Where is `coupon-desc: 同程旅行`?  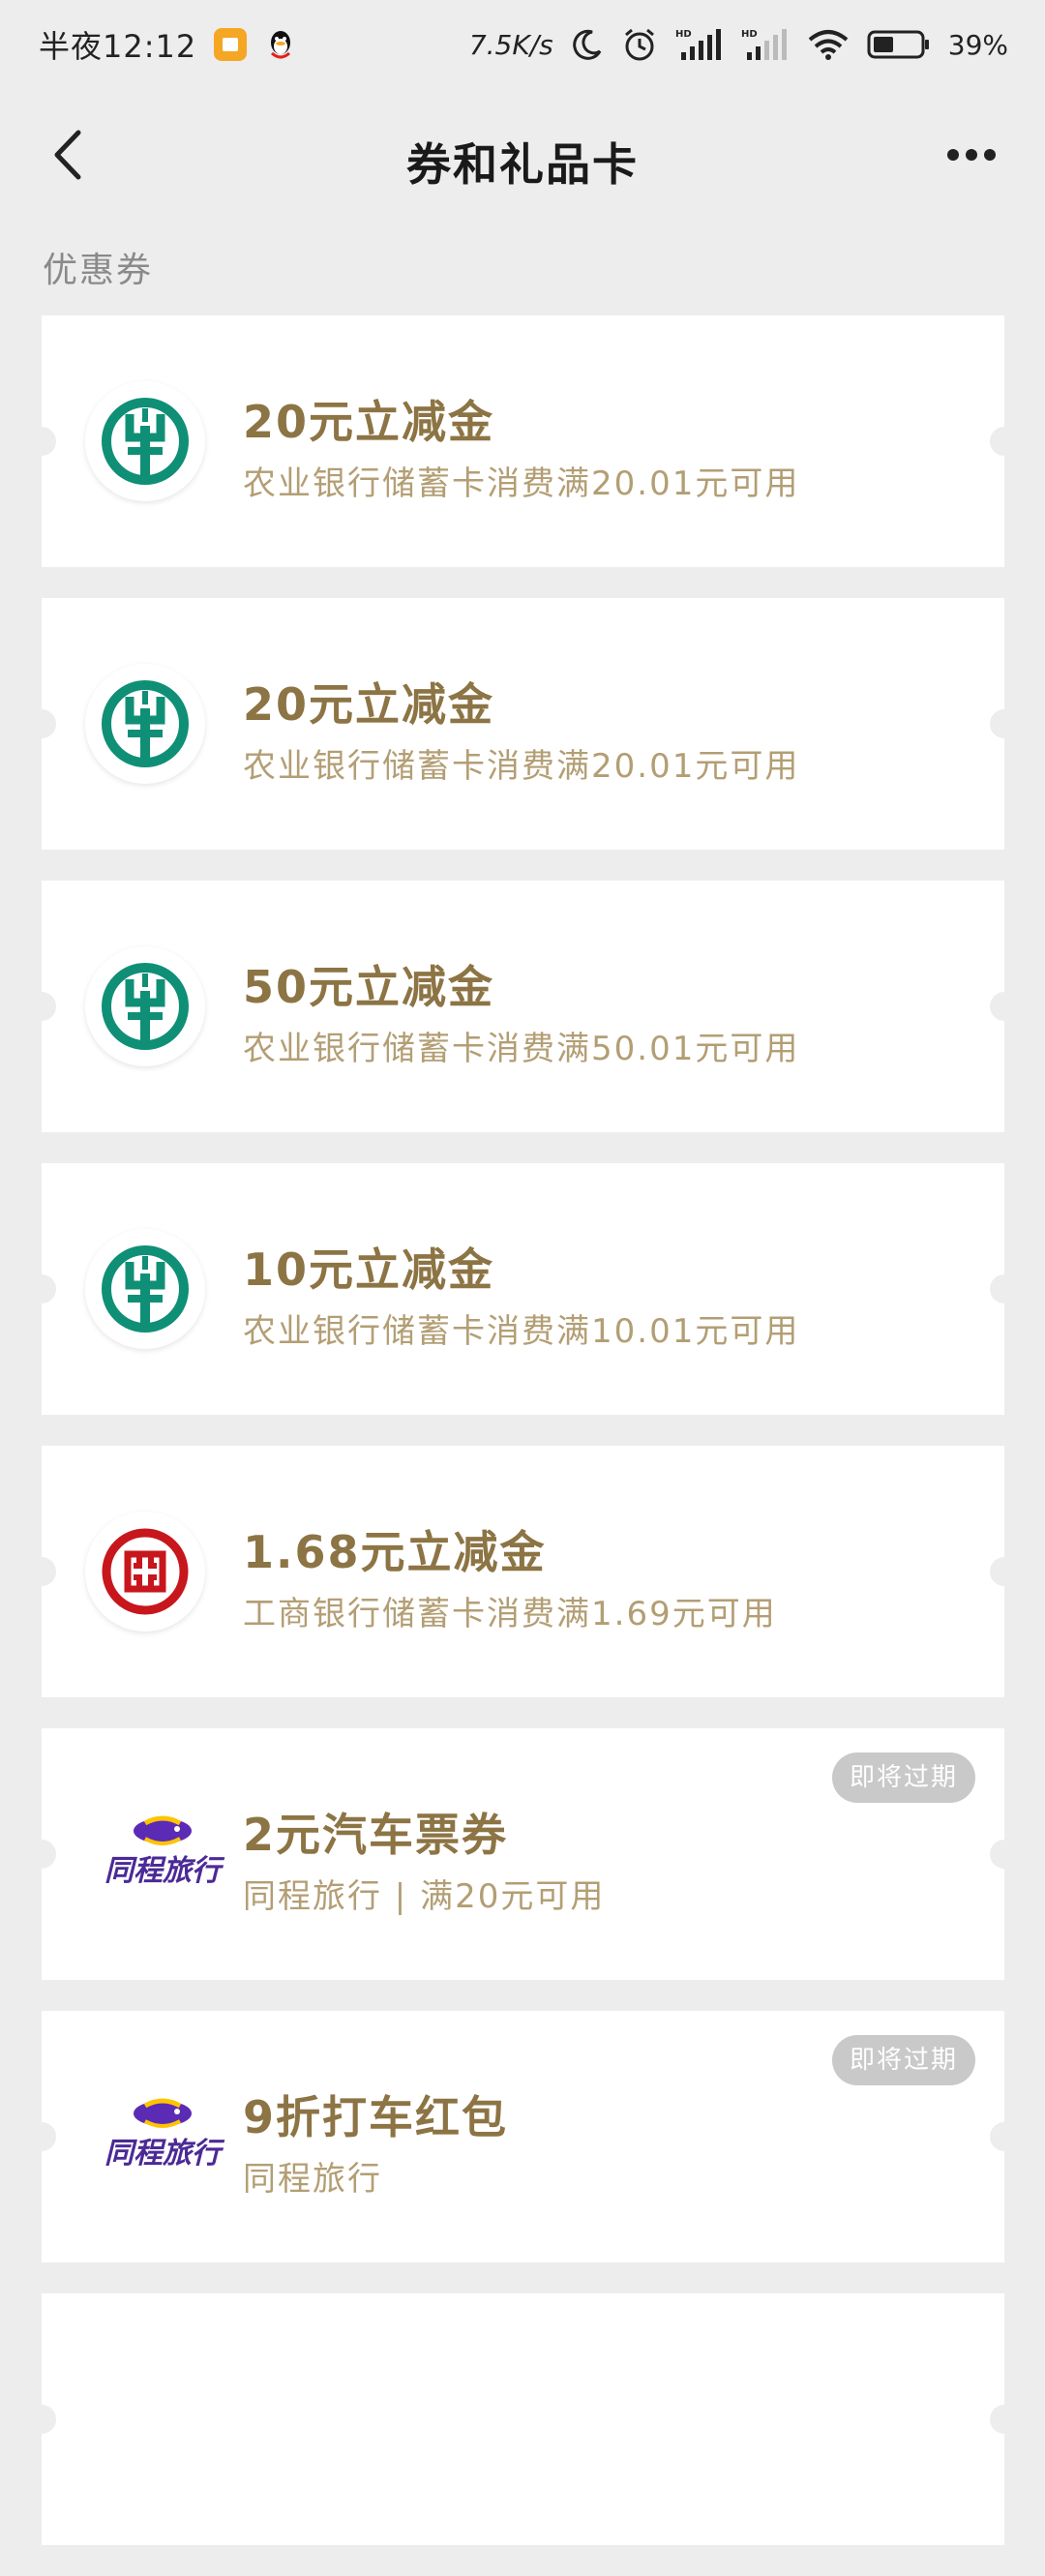 coupon-desc: 同程旅行 is located at coordinates (312, 2179).